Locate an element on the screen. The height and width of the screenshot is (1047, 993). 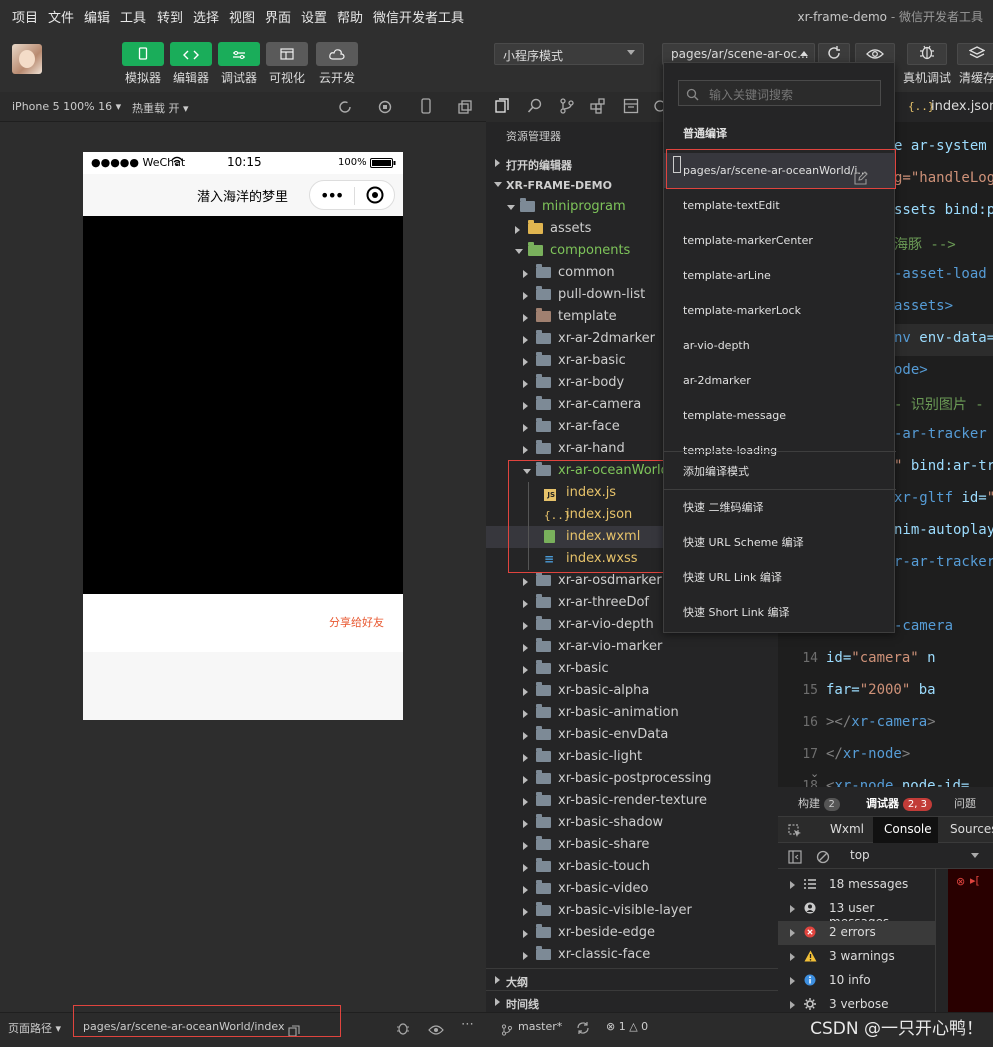
clear-console-icon is located at coordinates (823, 858).